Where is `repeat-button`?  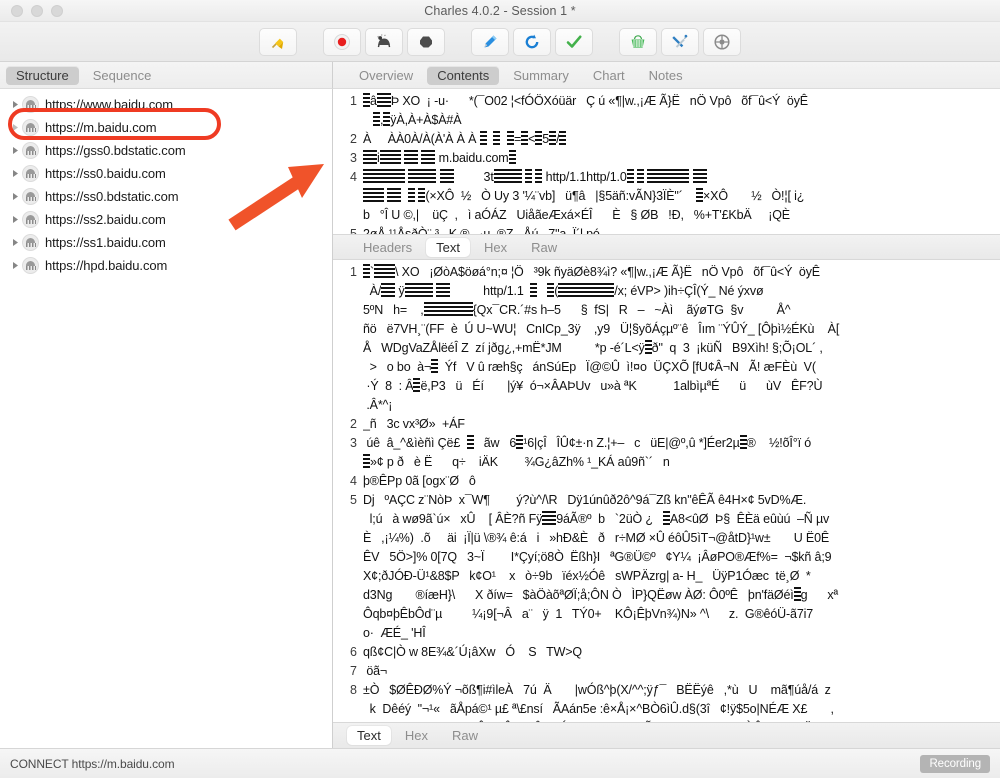
repeat-button is located at coordinates (532, 41).